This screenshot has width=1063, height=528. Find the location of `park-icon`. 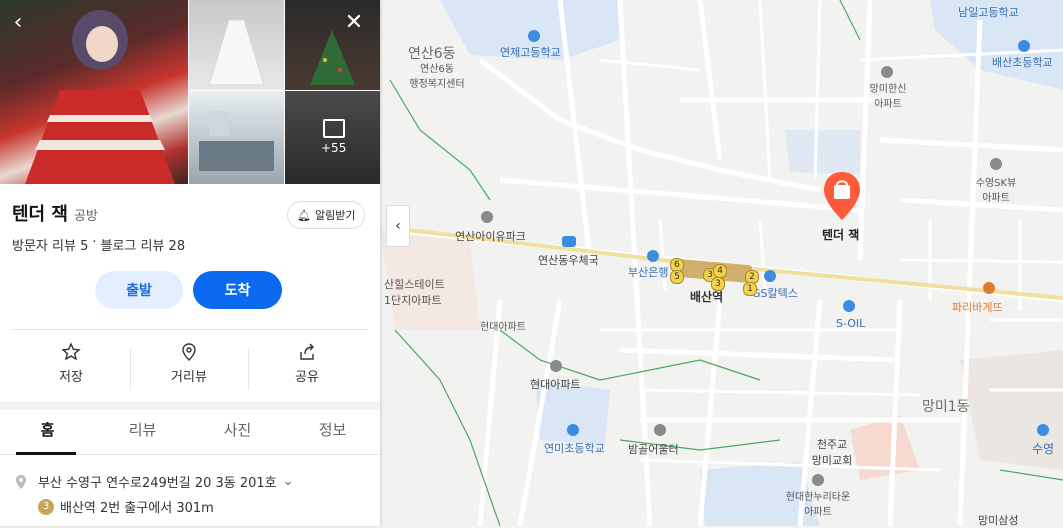

park-icon is located at coordinates (487, 217).